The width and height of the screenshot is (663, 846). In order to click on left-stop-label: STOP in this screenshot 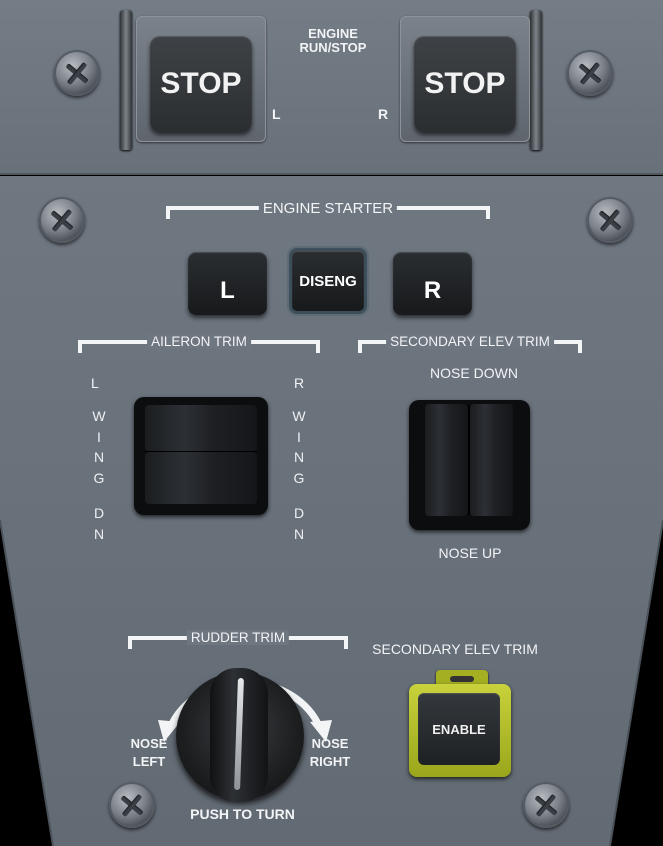, I will do `click(201, 83)`.